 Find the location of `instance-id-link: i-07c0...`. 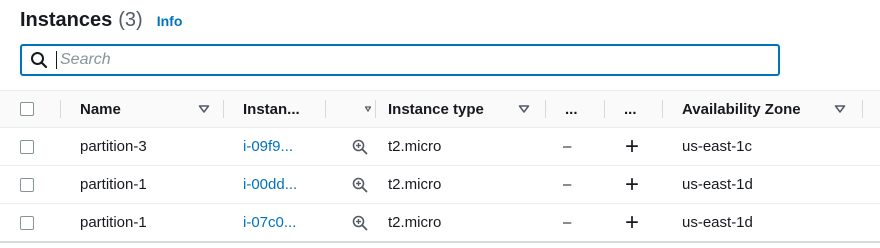

instance-id-link: i-07c0... is located at coordinates (269, 222).